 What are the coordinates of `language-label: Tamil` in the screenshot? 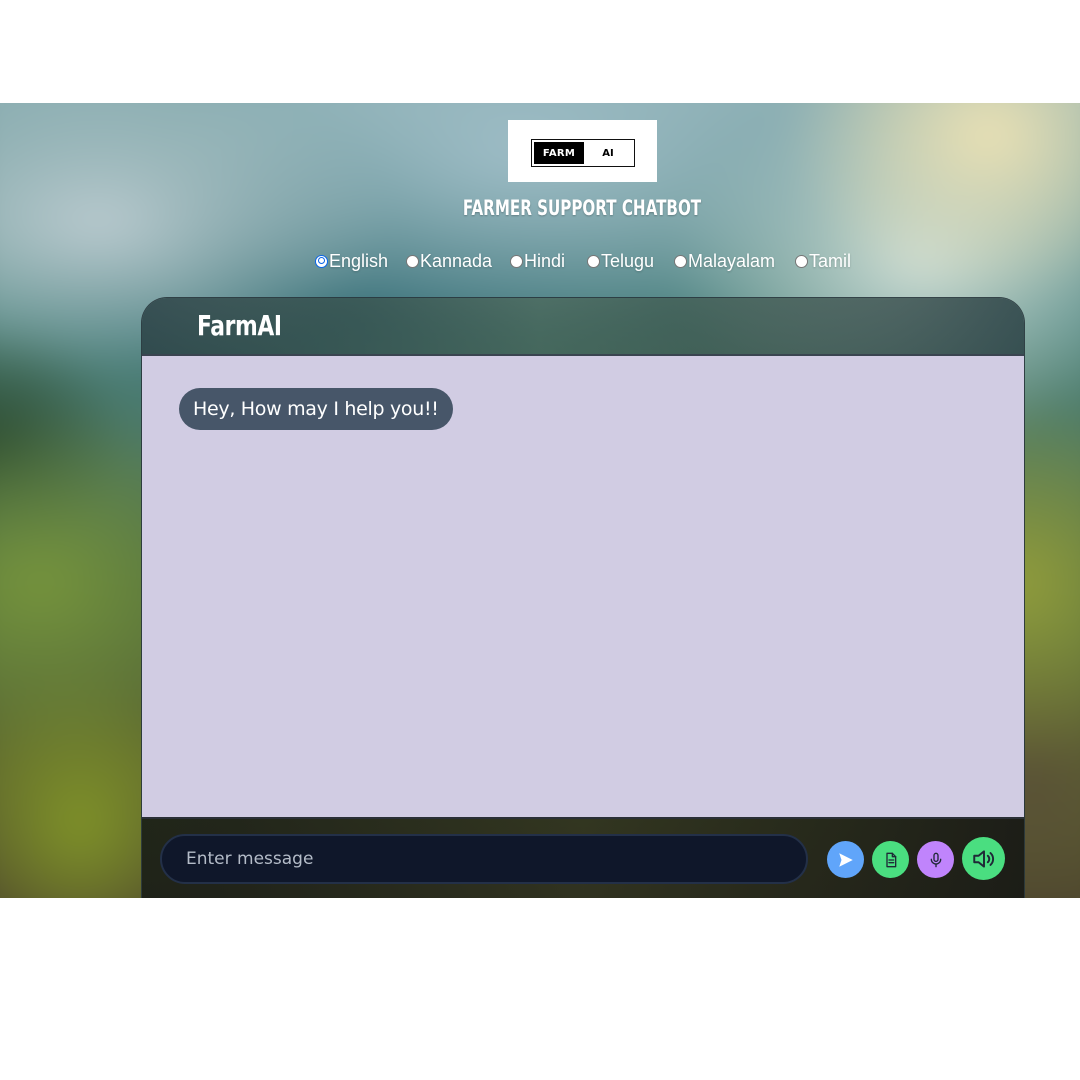 It's located at (830, 261).